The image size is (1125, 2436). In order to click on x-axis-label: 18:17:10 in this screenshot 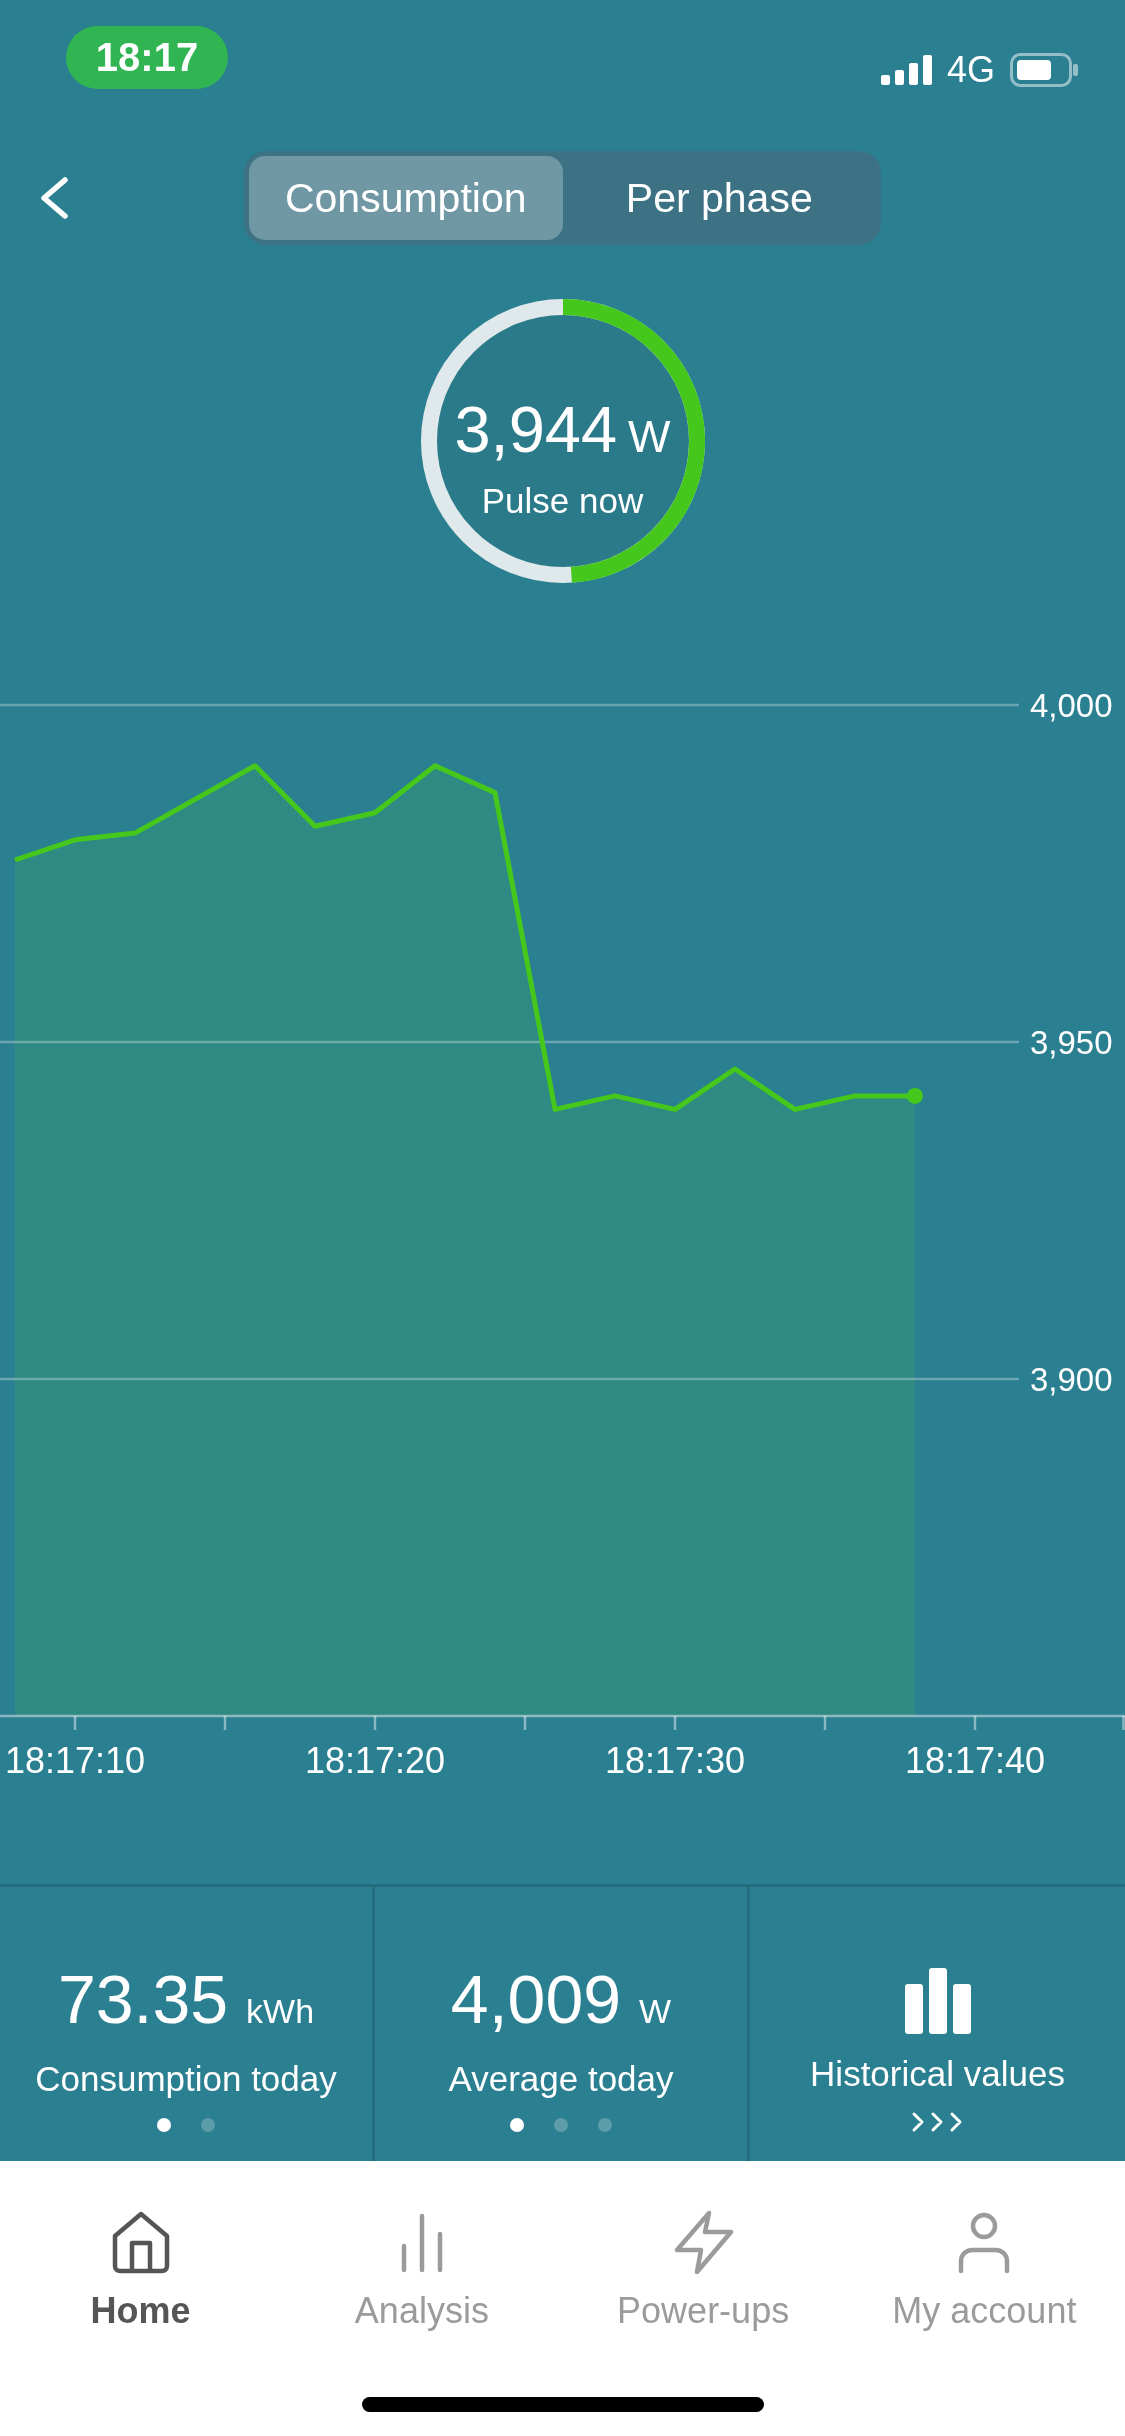, I will do `click(75, 1760)`.